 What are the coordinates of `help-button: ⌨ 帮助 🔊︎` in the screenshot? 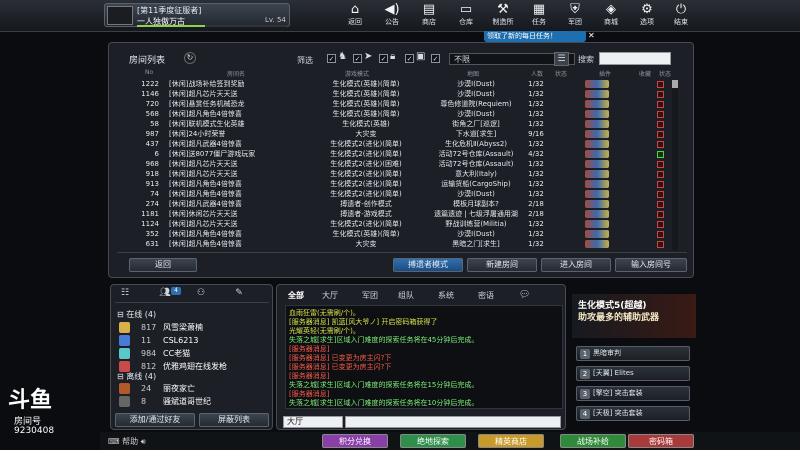 It's located at (127, 441).